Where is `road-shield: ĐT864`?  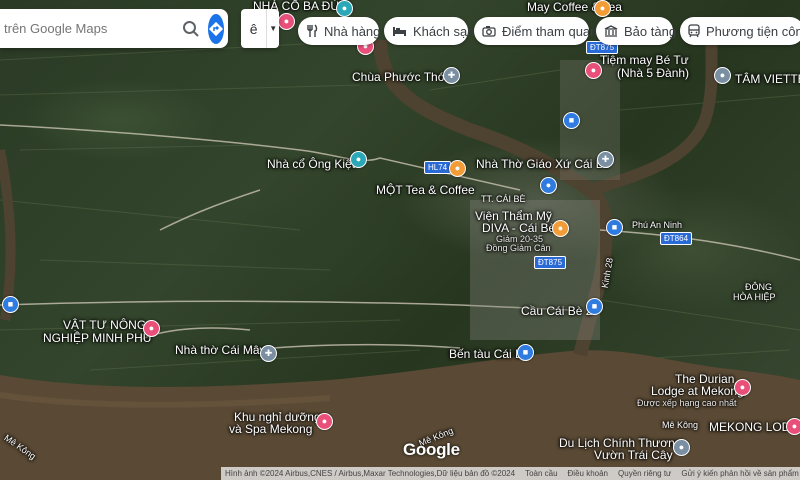
road-shield: ĐT864 is located at coordinates (676, 238).